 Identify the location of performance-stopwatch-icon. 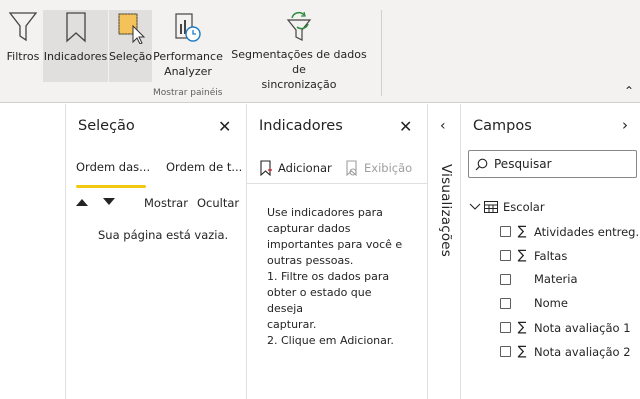
(188, 28).